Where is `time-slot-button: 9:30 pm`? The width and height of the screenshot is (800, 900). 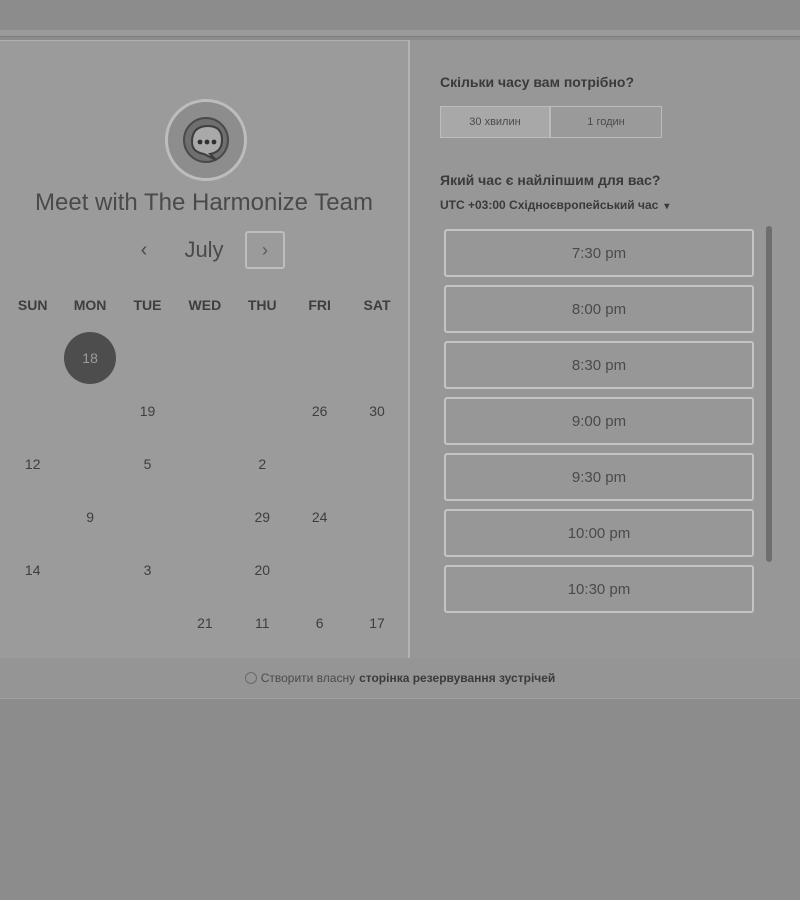 time-slot-button: 9:30 pm is located at coordinates (599, 477).